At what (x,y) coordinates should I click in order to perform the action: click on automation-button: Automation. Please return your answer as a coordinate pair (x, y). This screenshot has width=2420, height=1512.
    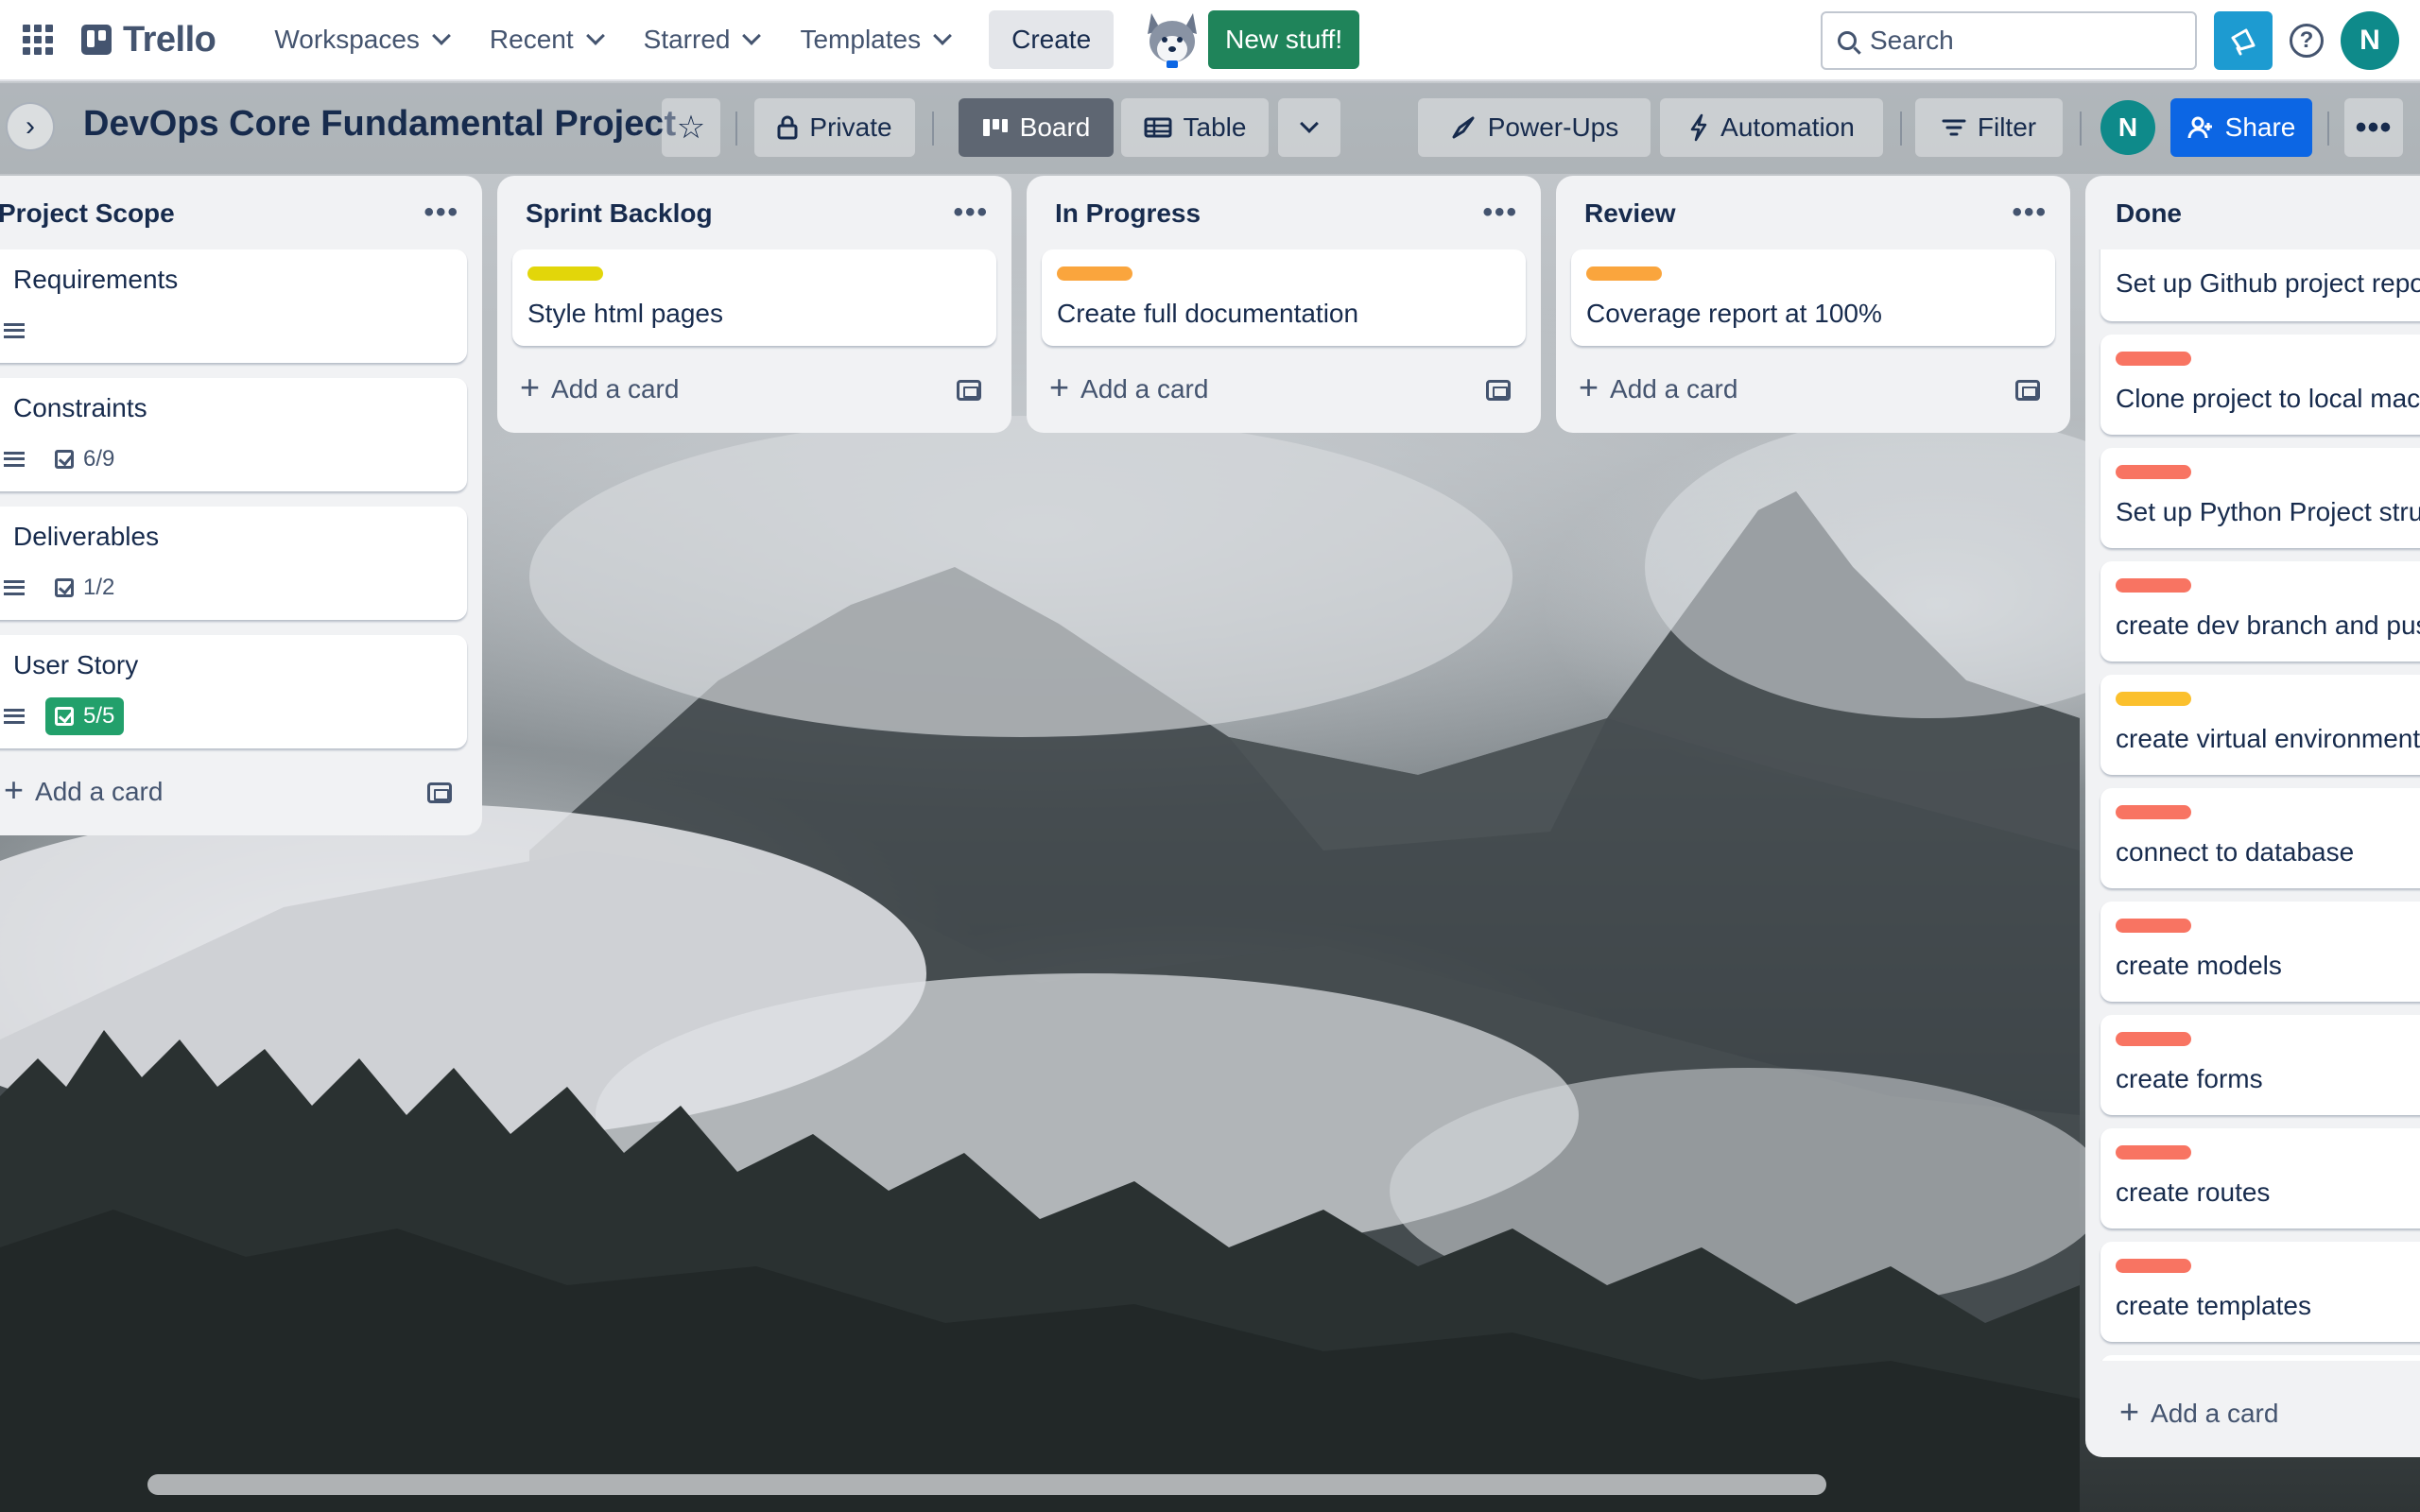
    Looking at the image, I should click on (1772, 127).